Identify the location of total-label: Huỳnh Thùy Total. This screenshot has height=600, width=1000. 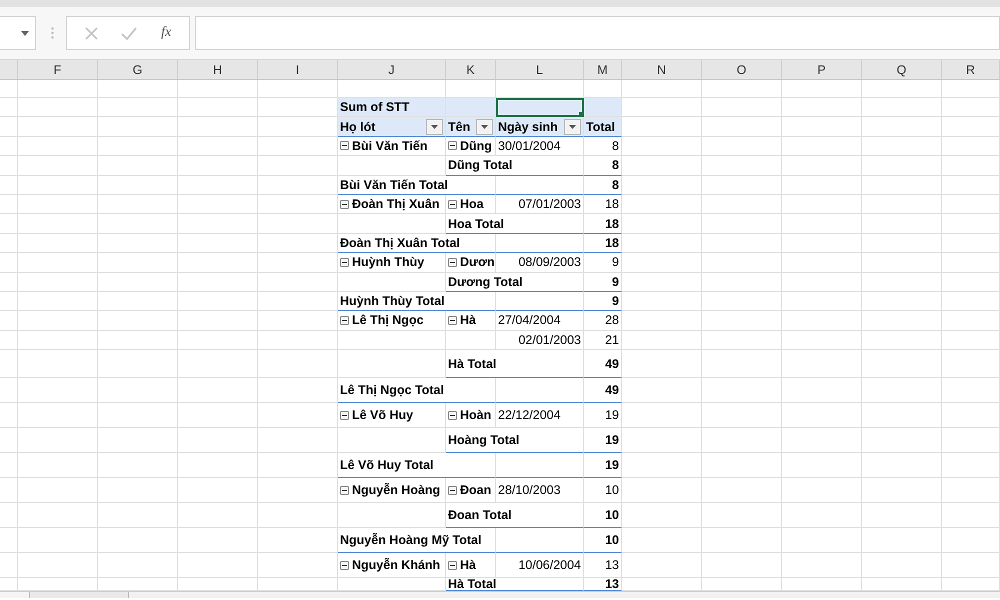
(417, 302).